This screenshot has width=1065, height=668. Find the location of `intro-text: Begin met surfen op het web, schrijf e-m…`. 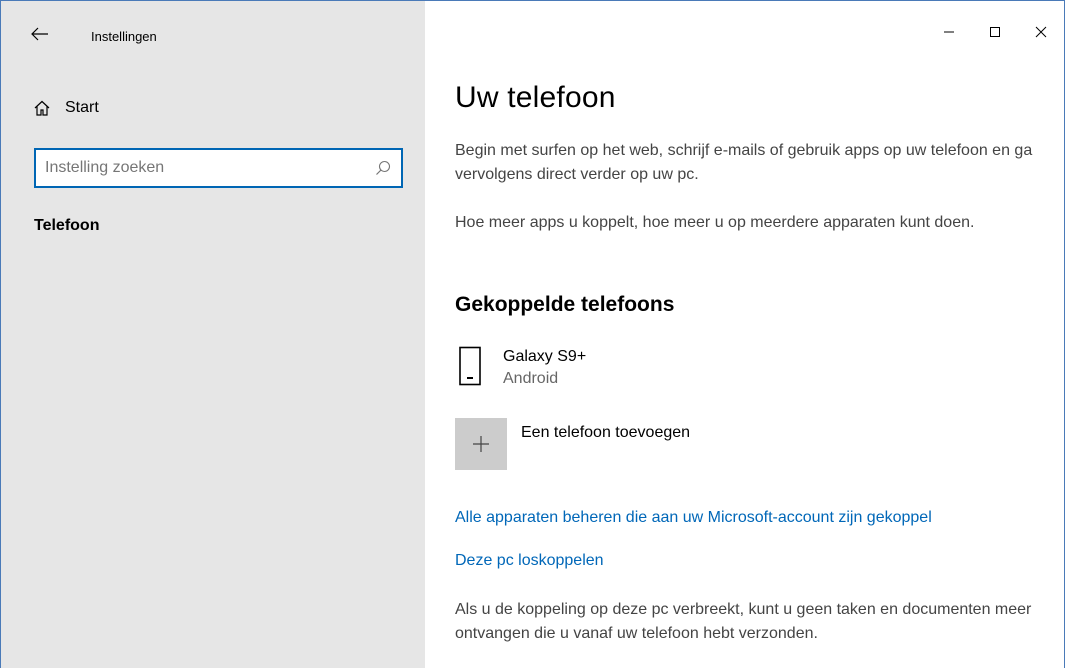

intro-text: Begin met surfen op het web, schrijf e-m… is located at coordinates (744, 162).